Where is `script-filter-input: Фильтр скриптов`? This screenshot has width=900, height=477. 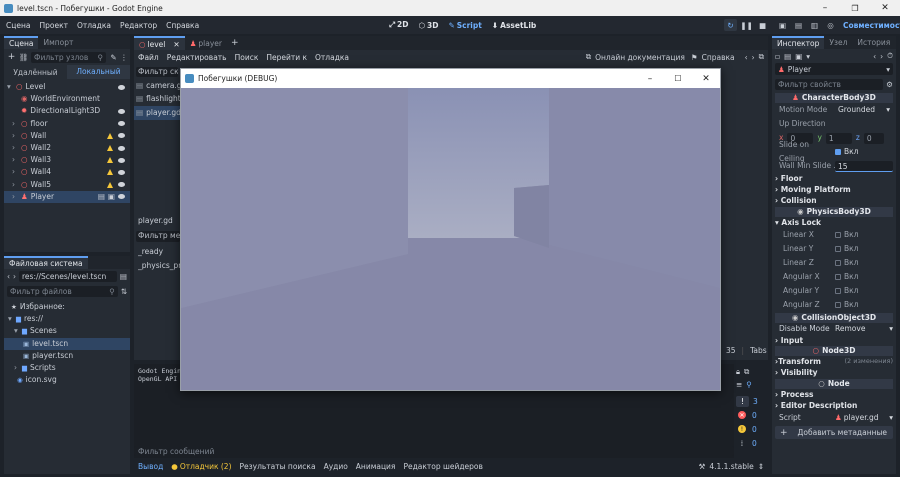 script-filter-input: Фильтр скриптов is located at coordinates (157, 72).